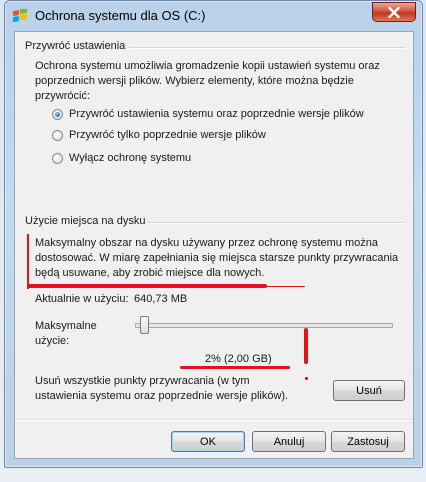 The image size is (426, 482). Describe the element at coordinates (368, 441) in the screenshot. I see `apply-button: Zastosuj` at that location.